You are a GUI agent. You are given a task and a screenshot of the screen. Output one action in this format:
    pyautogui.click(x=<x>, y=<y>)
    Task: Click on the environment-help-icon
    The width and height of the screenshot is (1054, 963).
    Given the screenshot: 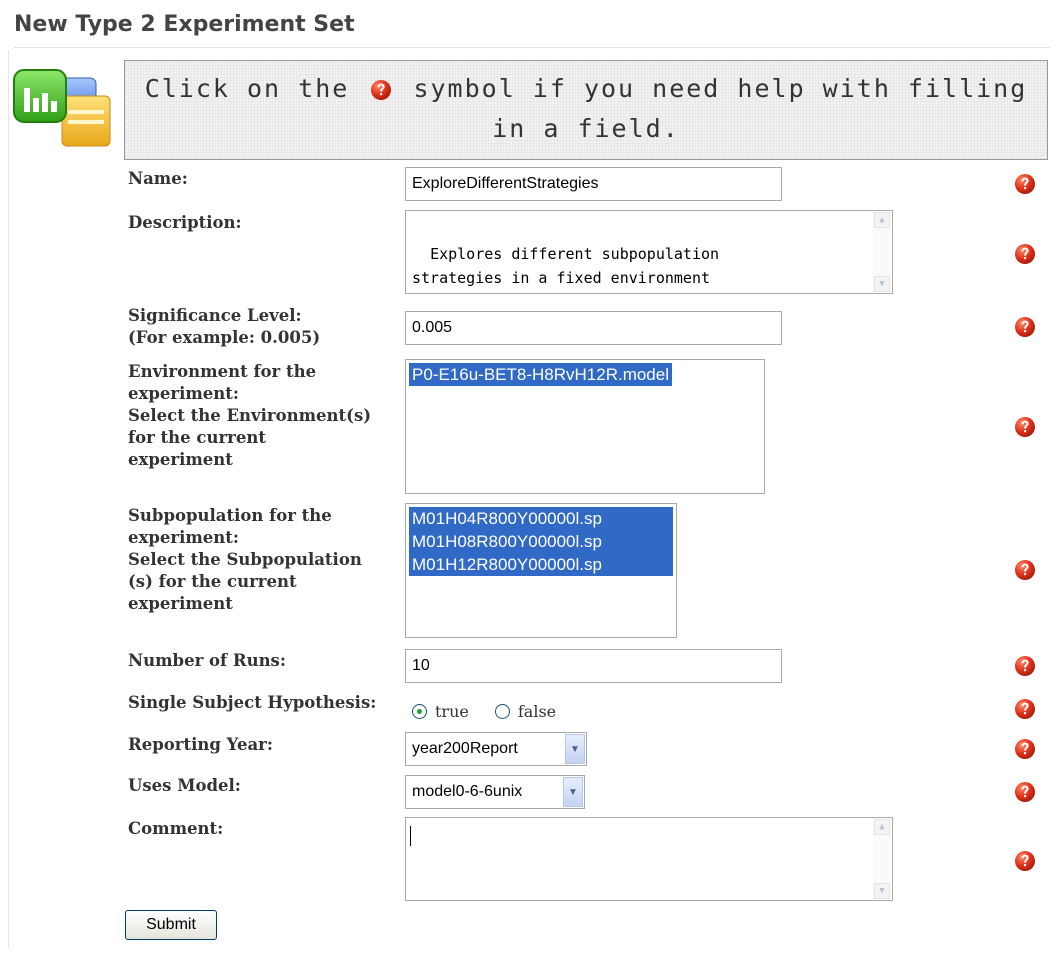 What is the action you would take?
    pyautogui.click(x=1025, y=427)
    